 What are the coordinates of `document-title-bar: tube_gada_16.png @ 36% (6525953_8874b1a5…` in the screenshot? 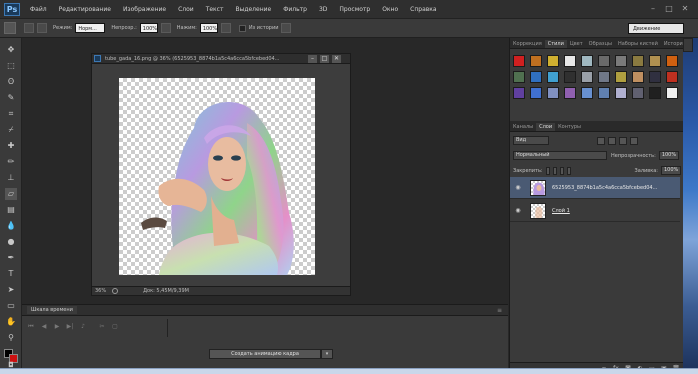 It's located at (221, 59).